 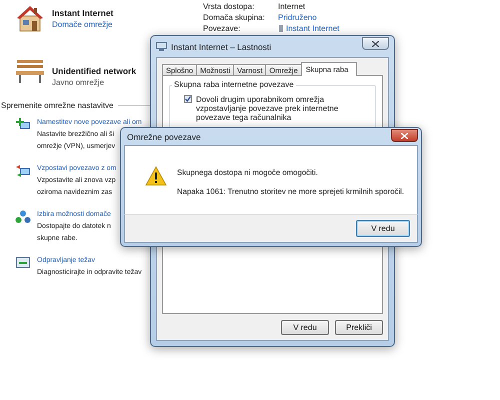 What do you see at coordinates (383, 228) in the screenshot?
I see `ok-button: V redu` at bounding box center [383, 228].